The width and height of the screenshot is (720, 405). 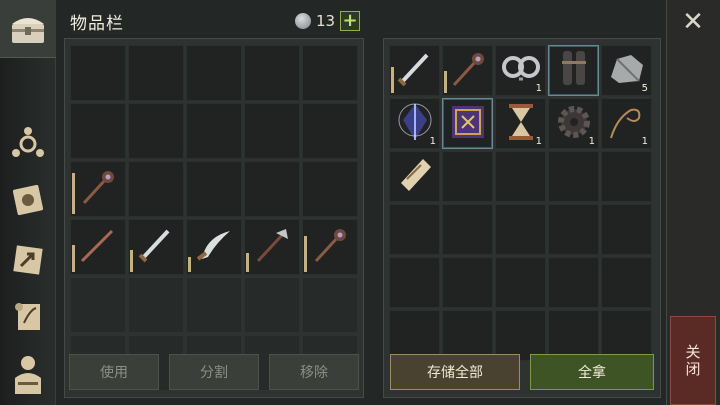 What do you see at coordinates (626, 70) in the screenshot?
I see `right-slot-filled: 5` at bounding box center [626, 70].